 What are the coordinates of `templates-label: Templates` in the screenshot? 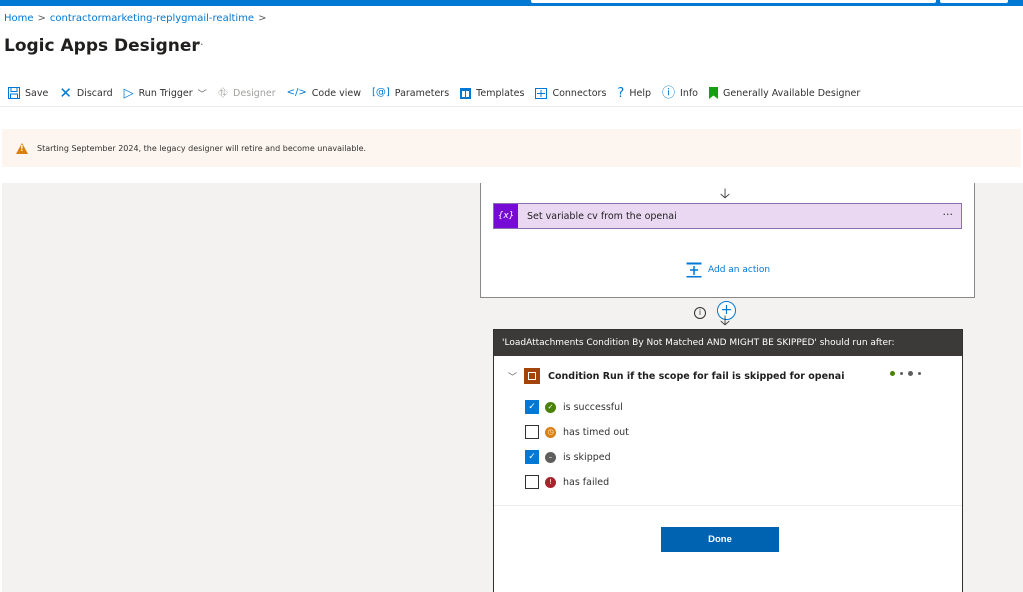 It's located at (500, 93).